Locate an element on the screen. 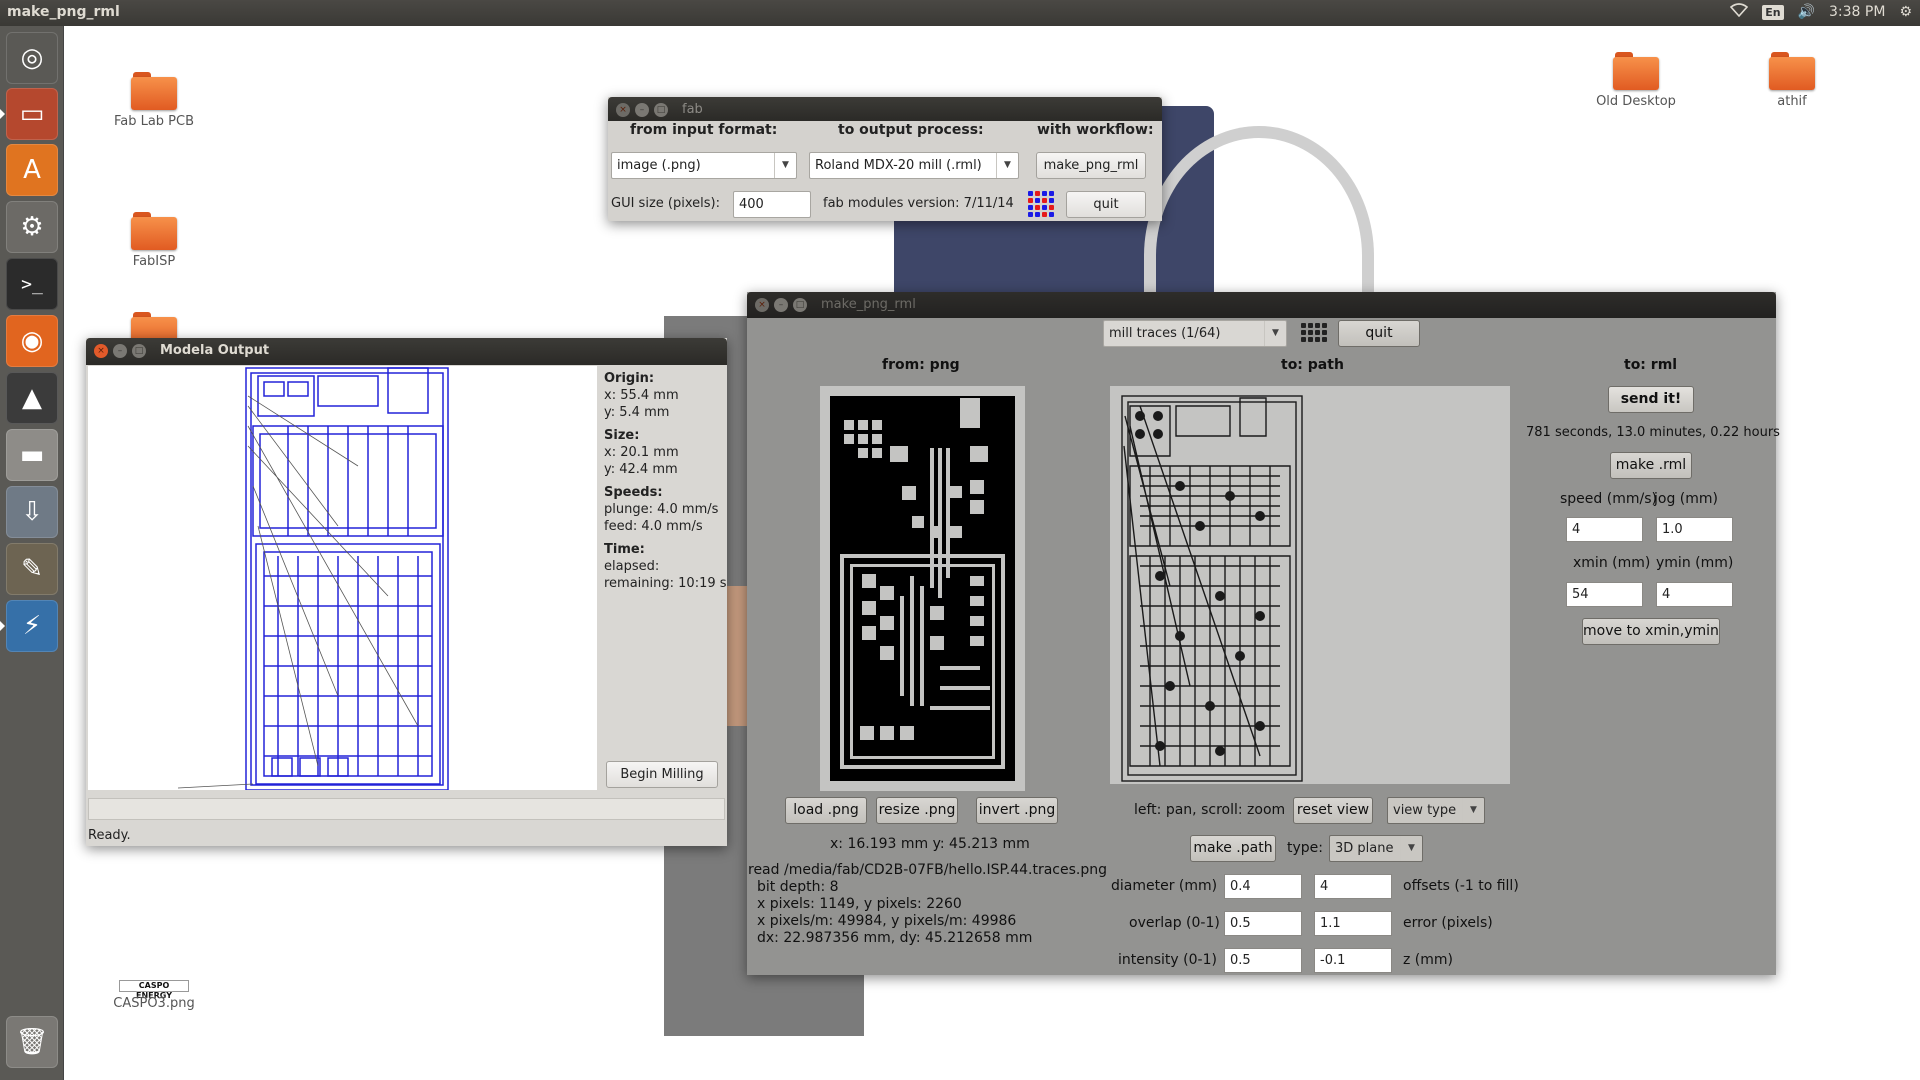  desktop-icon-label: athif is located at coordinates (1792, 101).